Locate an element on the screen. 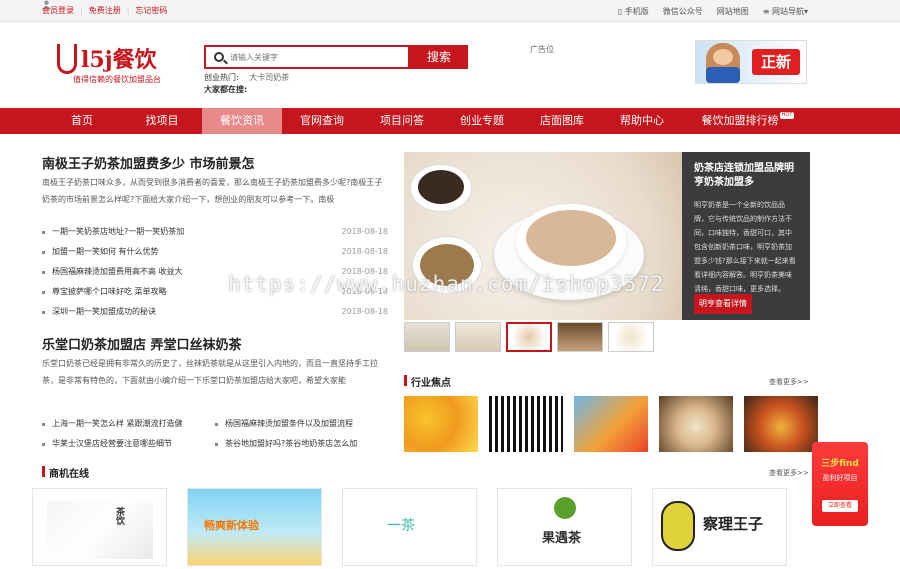 This screenshot has height=569, width=900. qr-code-image is located at coordinates (526, 424).